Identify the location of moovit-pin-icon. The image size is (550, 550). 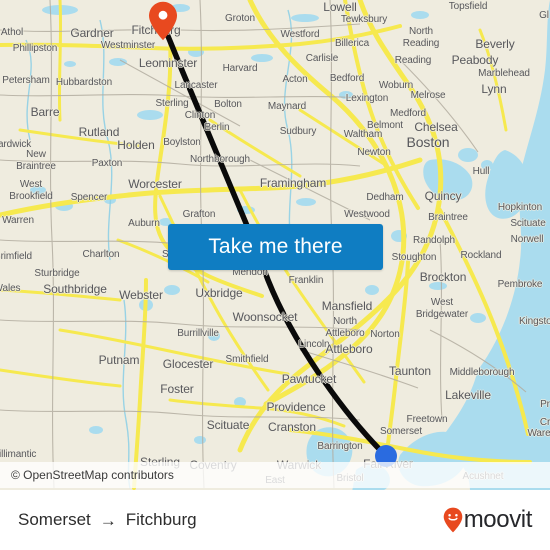
(453, 520).